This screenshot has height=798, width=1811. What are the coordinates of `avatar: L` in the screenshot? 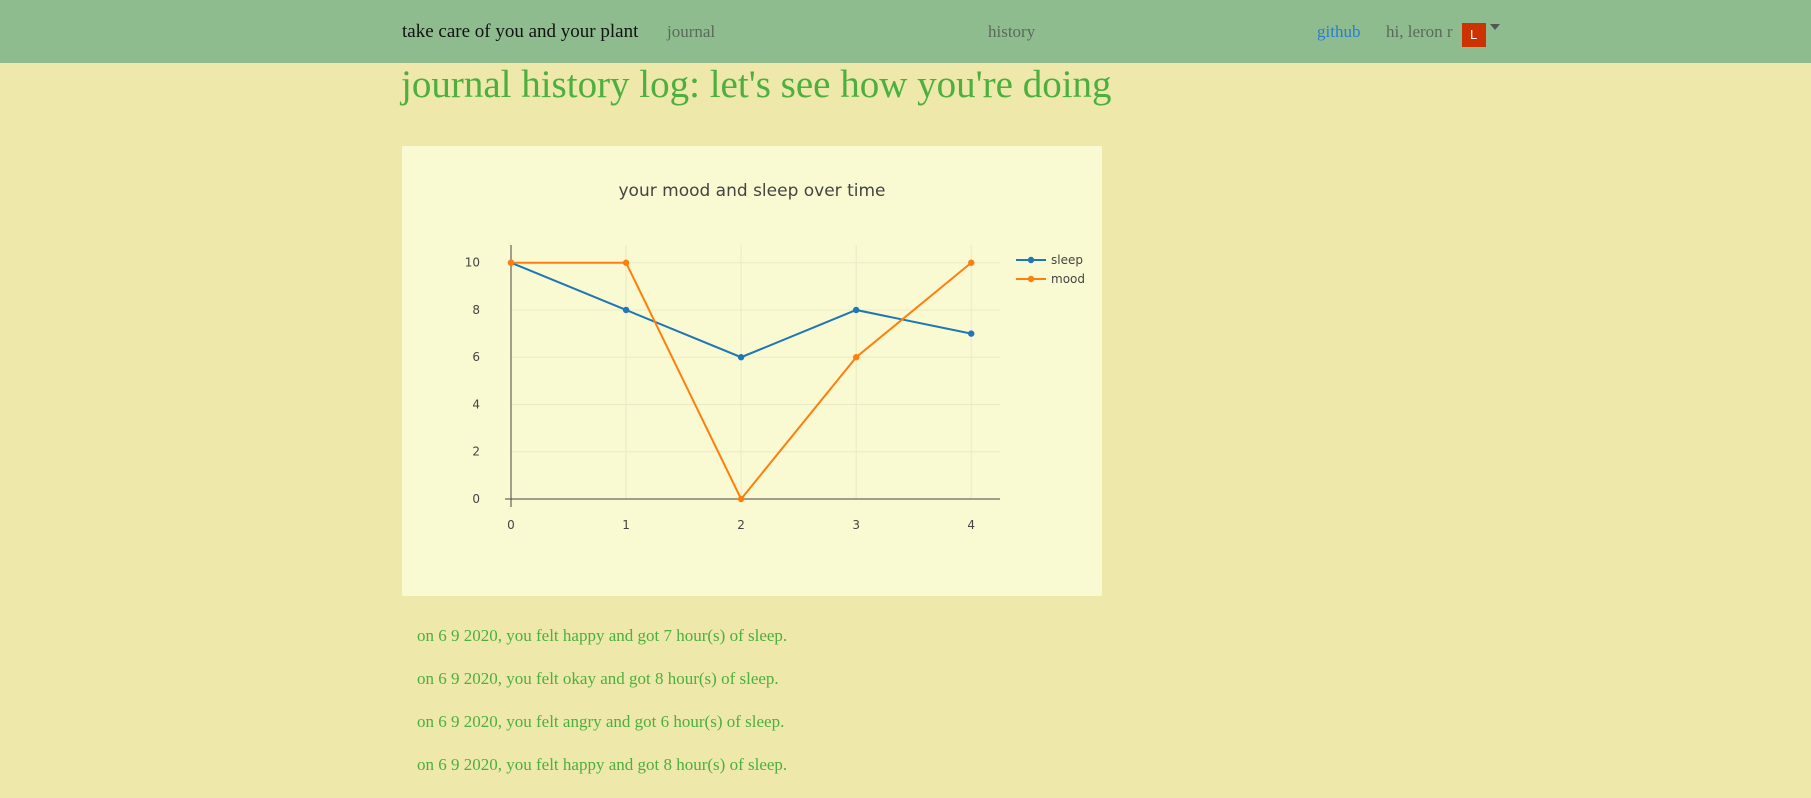 It's located at (1473, 34).